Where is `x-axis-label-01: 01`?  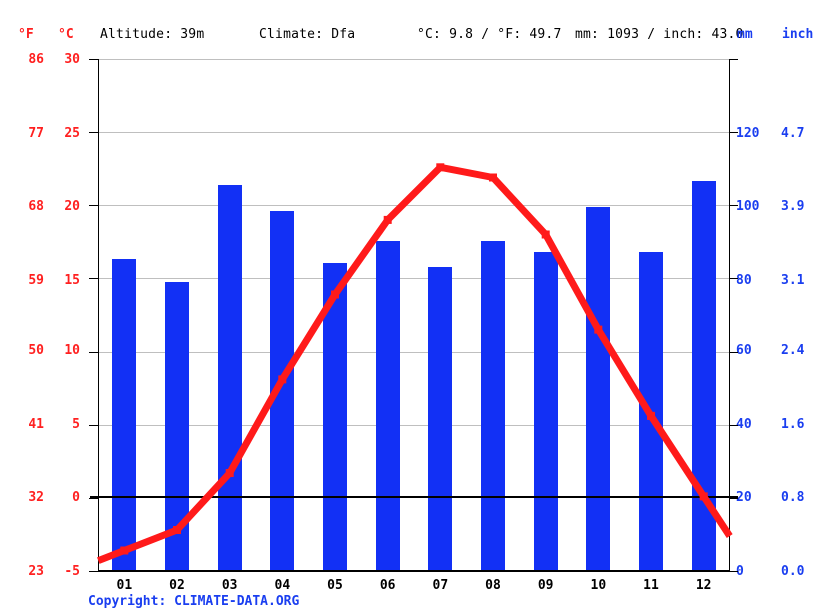
x-axis-label-01: 01 is located at coordinates (124, 585).